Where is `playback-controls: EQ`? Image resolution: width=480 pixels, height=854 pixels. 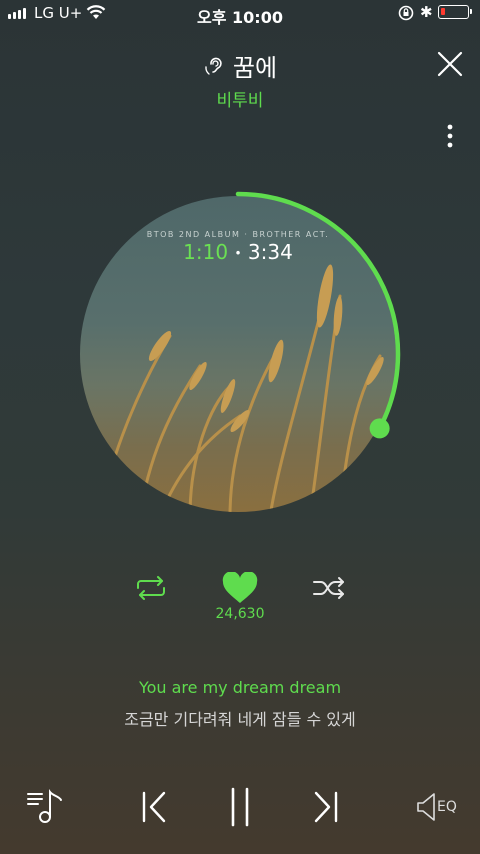 playback-controls: EQ is located at coordinates (240, 808).